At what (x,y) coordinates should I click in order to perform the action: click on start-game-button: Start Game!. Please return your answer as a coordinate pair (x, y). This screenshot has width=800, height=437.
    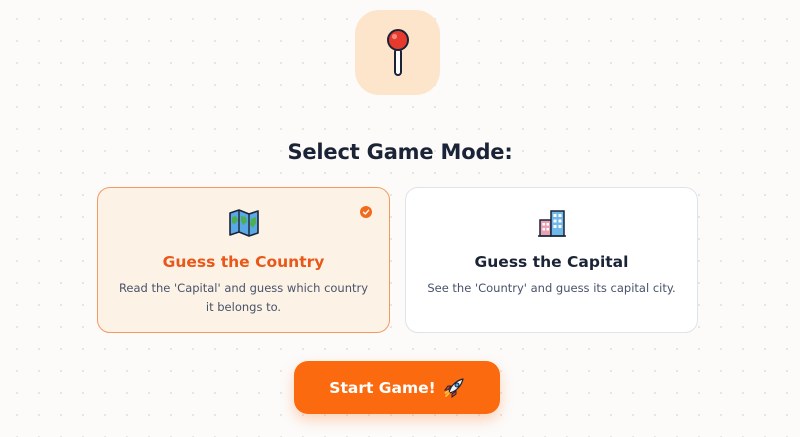
    Looking at the image, I should click on (397, 387).